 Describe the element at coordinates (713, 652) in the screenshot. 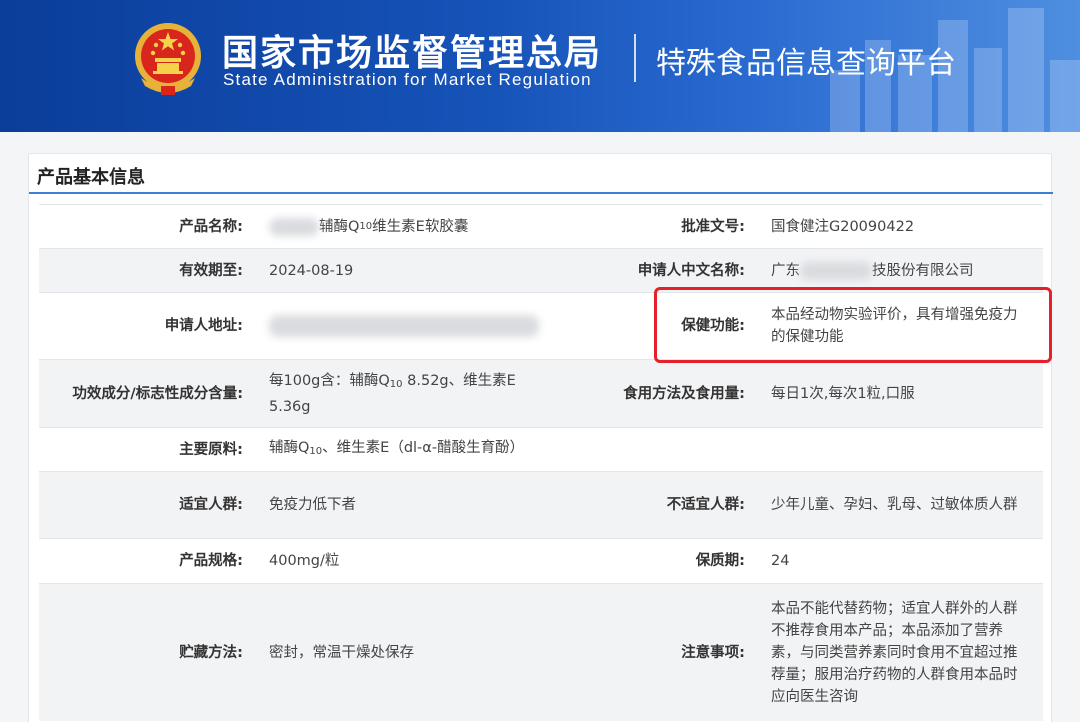

I see `label-precautions: 注意事项:` at that location.